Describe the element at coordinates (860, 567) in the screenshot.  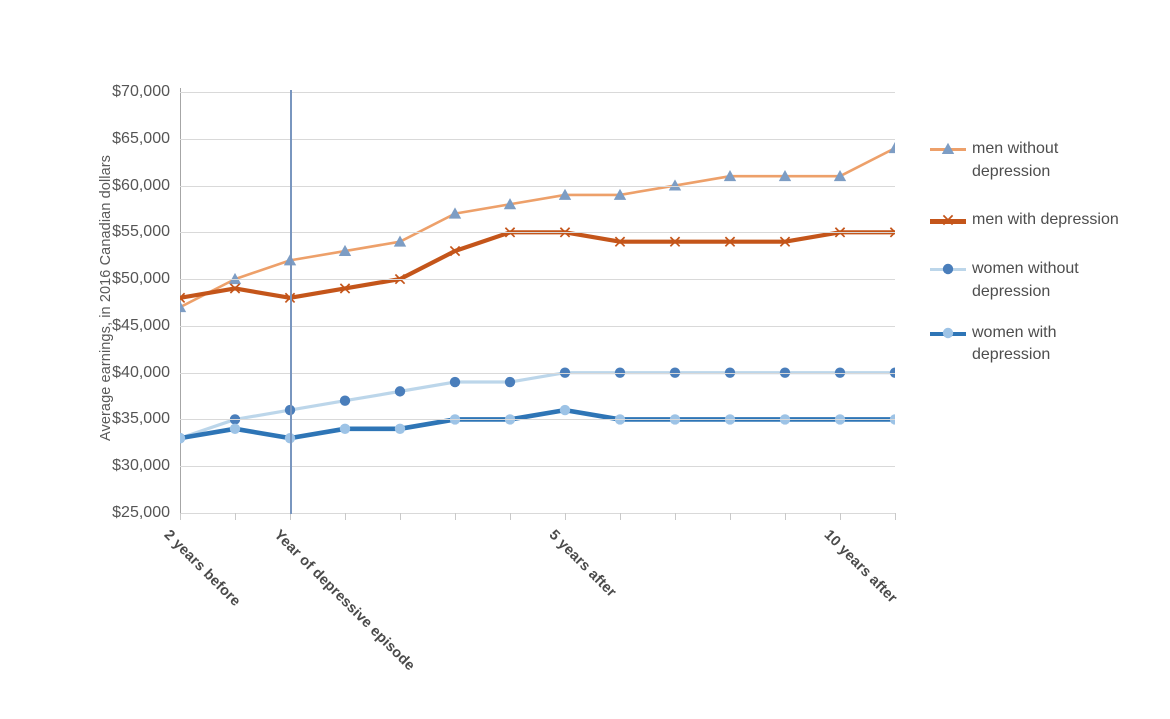
I see `x-axis-tick-label: 10 years after` at that location.